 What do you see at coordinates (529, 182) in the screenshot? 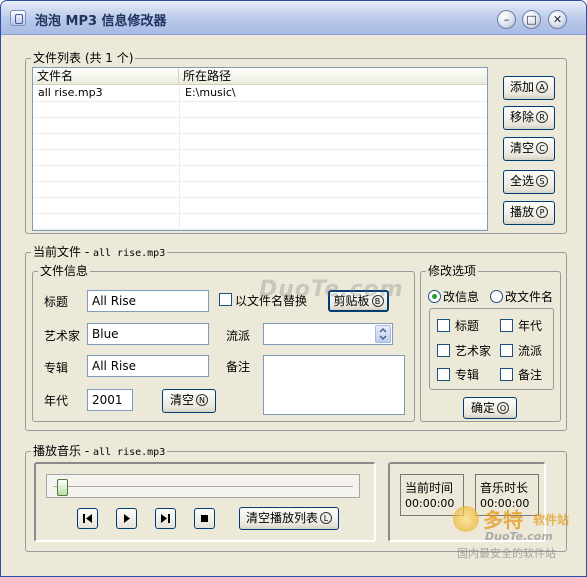
I see `select-all-button: 全选 S` at bounding box center [529, 182].